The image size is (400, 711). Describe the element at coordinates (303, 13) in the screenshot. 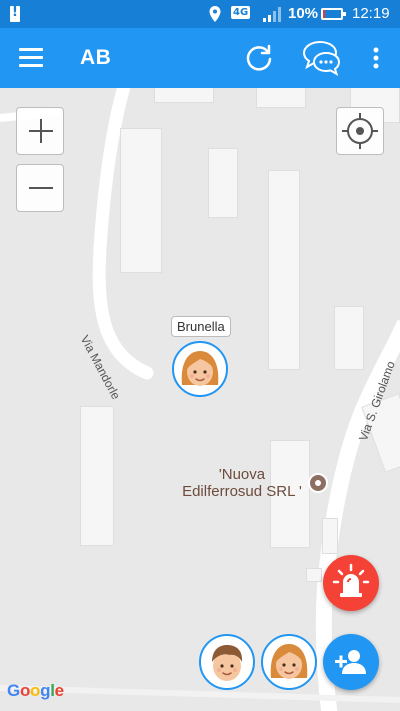

I see `battery-percent: 10%` at that location.